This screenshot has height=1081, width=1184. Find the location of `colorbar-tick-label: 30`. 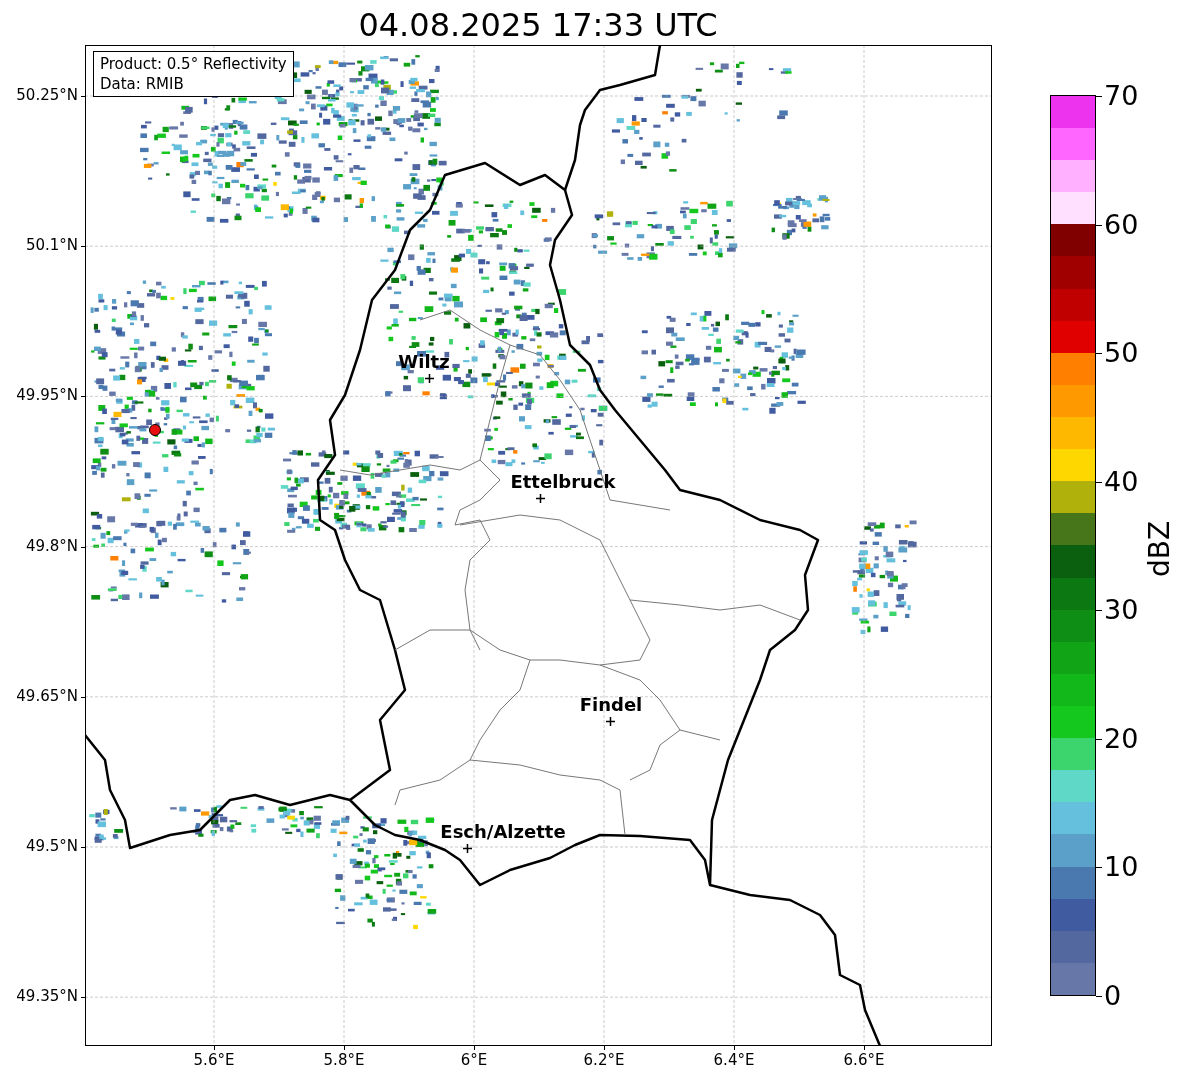

colorbar-tick-label: 30 is located at coordinates (1121, 610).